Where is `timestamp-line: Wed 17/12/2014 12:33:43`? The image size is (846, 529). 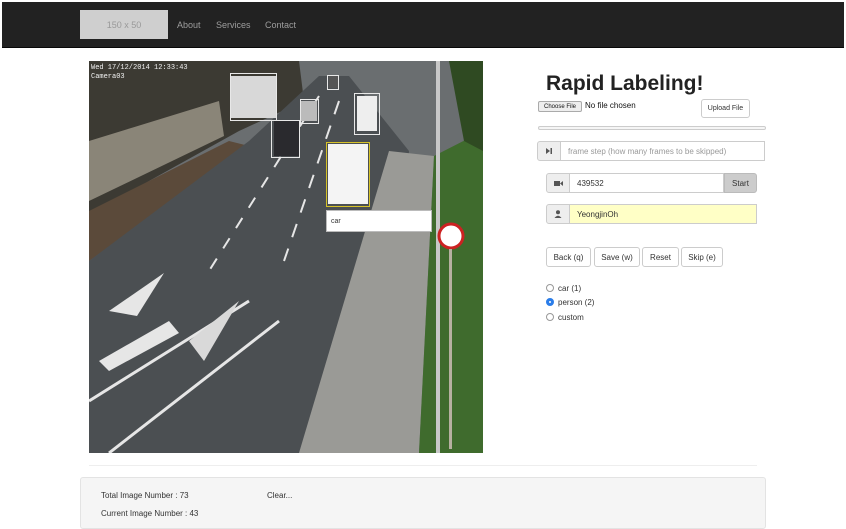
timestamp-line: Wed 17/12/2014 12:33:43 is located at coordinates (139, 68).